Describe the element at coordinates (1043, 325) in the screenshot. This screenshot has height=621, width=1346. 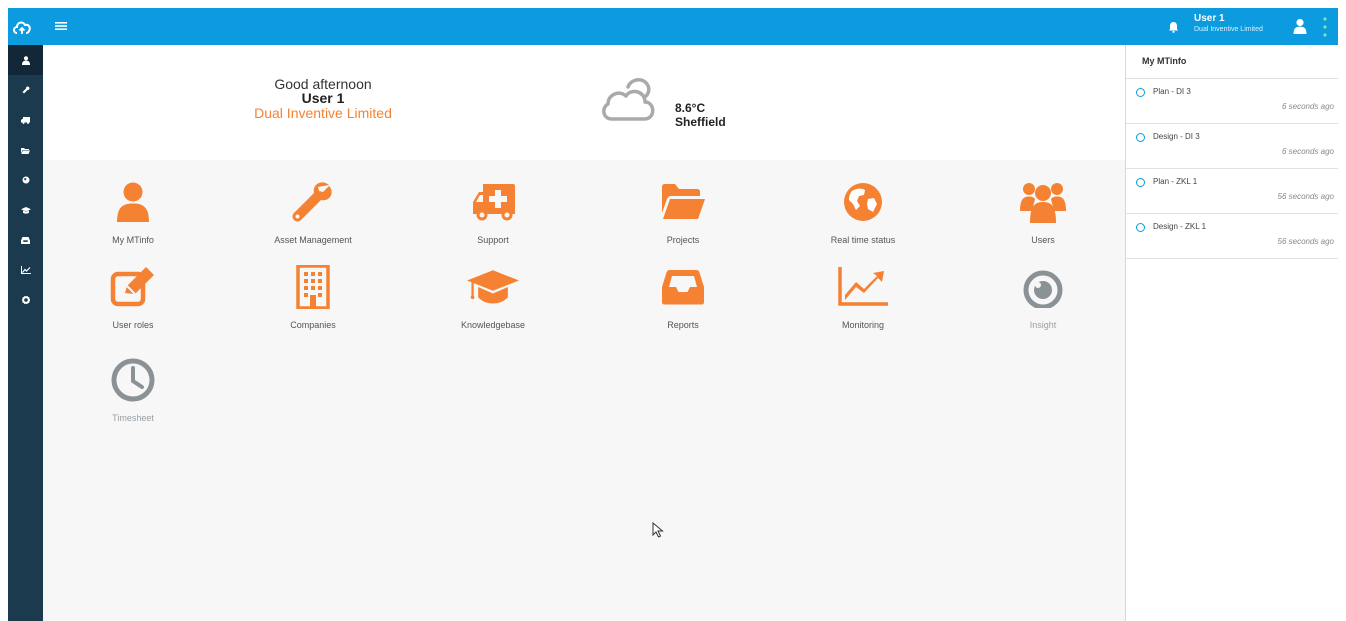
I see `tile-label: Insight` at that location.